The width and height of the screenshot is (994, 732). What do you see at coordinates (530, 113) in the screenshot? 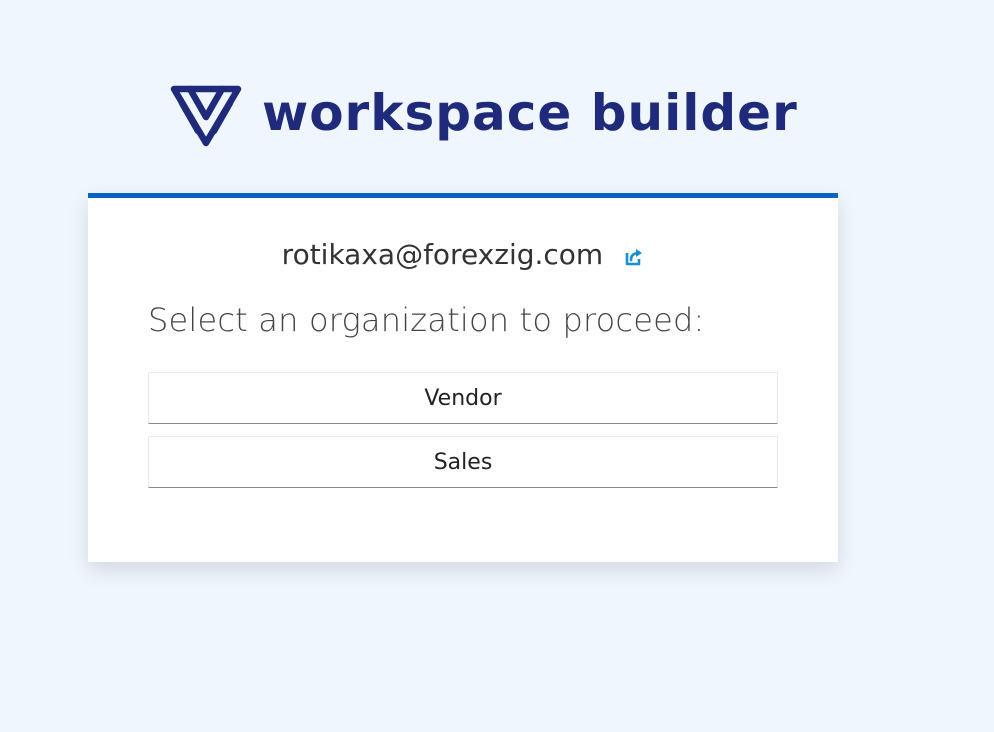
I see `brand-name: workspace builder` at bounding box center [530, 113].